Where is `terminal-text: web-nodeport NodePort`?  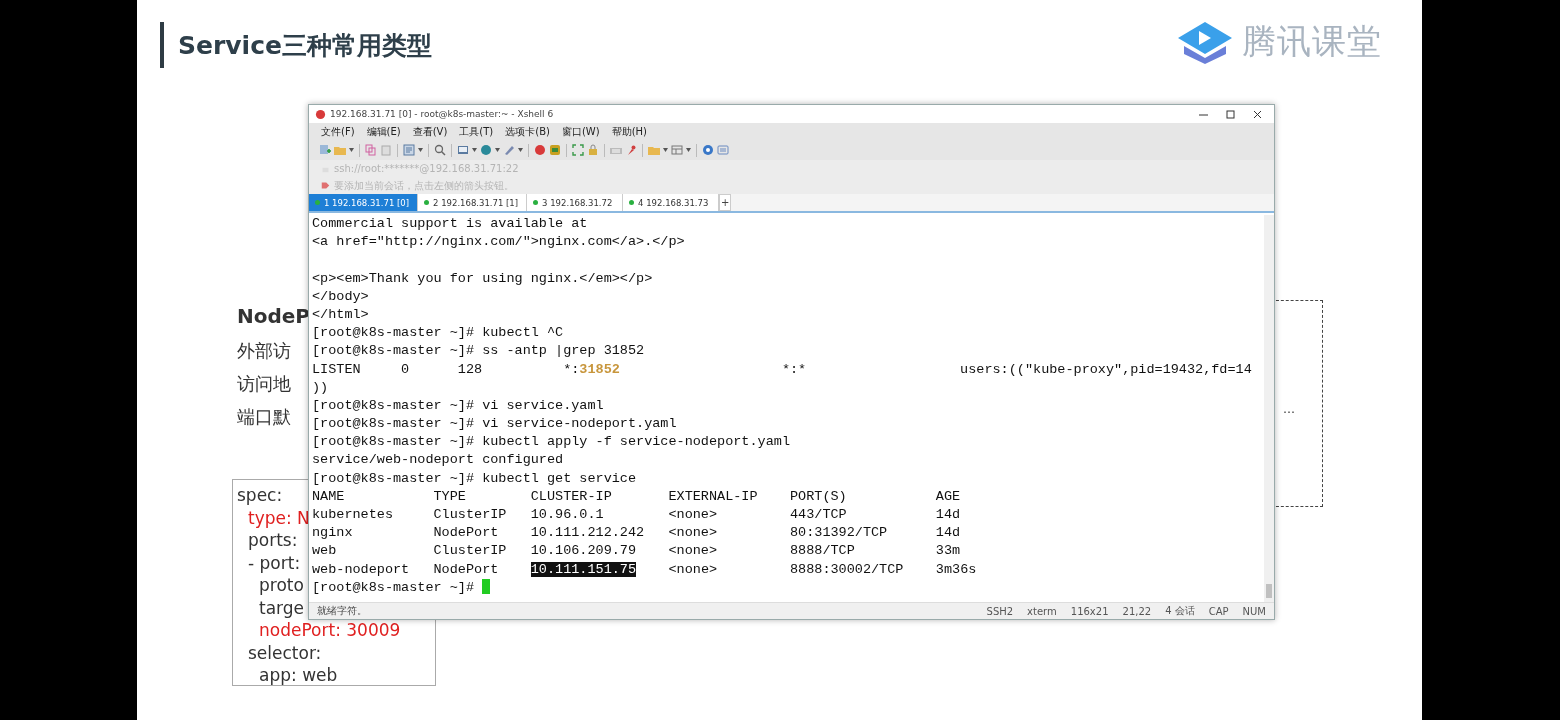 terminal-text: web-nodeport NodePort is located at coordinates (406, 569).